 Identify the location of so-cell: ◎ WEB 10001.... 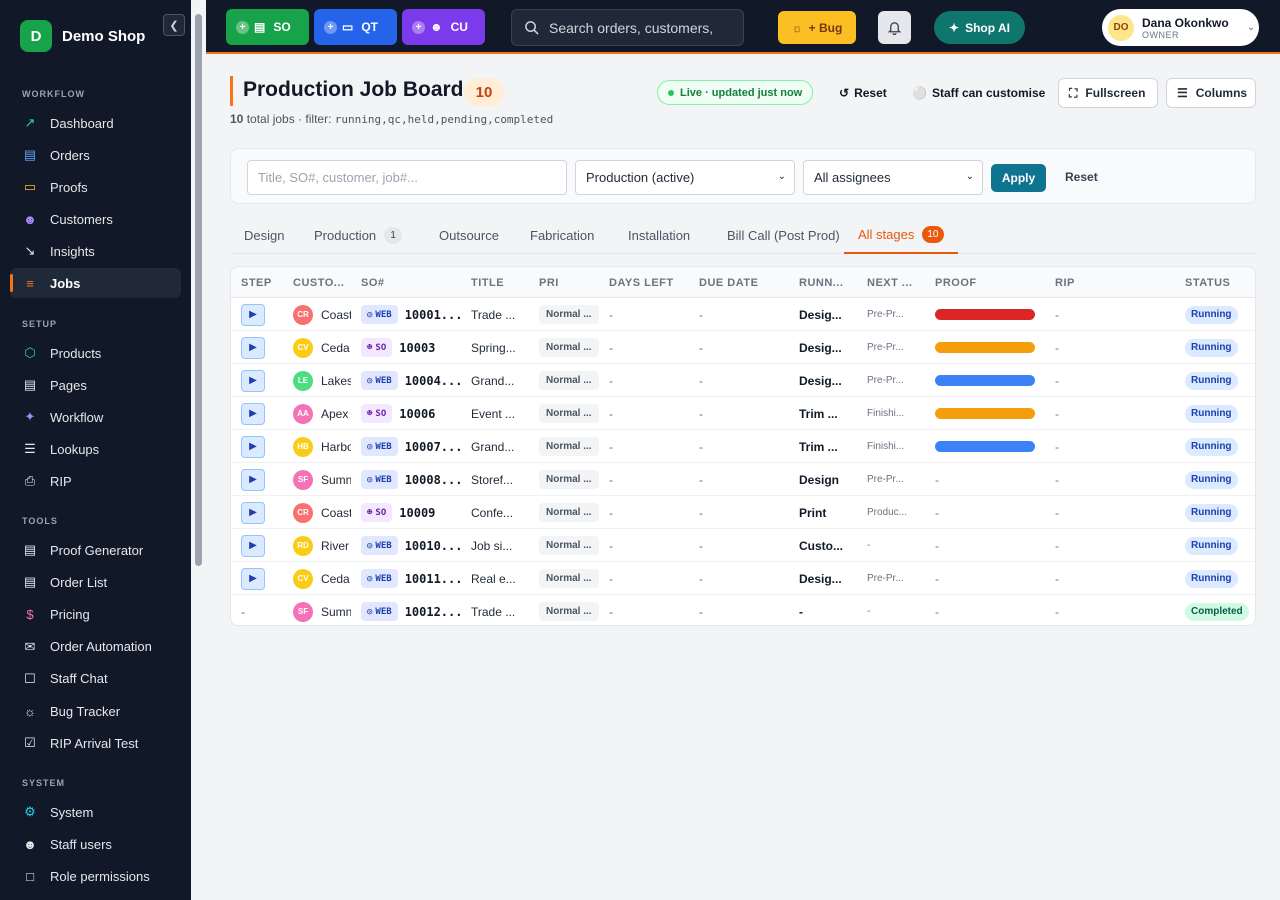
(414, 314).